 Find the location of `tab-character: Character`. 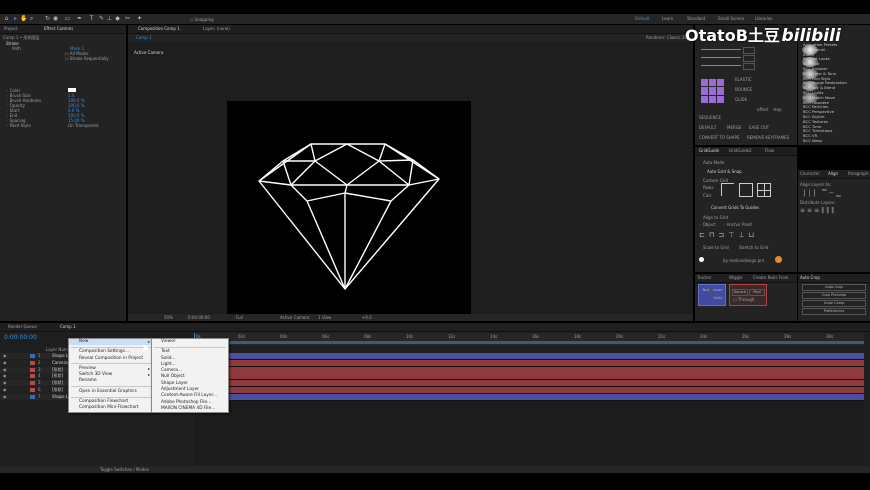

tab-character: Character is located at coordinates (810, 173).